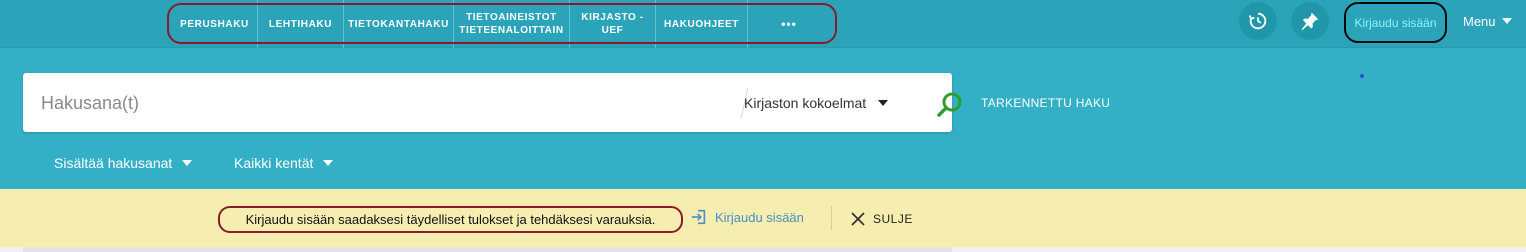  Describe the element at coordinates (893, 219) in the screenshot. I see `banner-close-label: SULJE` at that location.